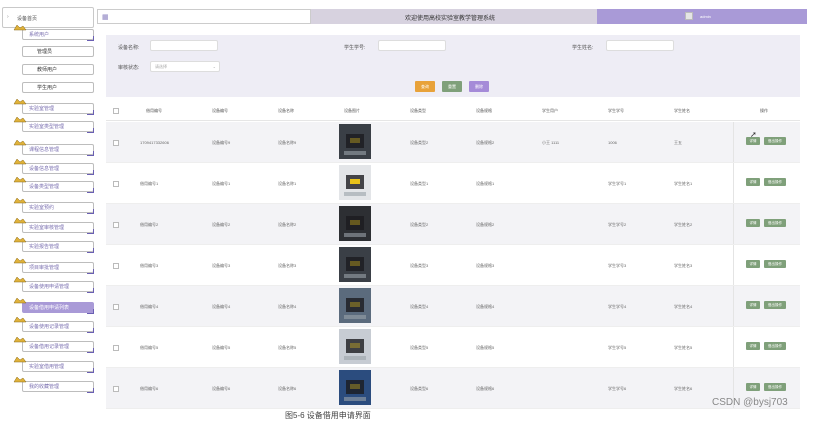 The image size is (833, 421). I want to click on sidebar-item: 实验室借用管理, so click(53, 364).